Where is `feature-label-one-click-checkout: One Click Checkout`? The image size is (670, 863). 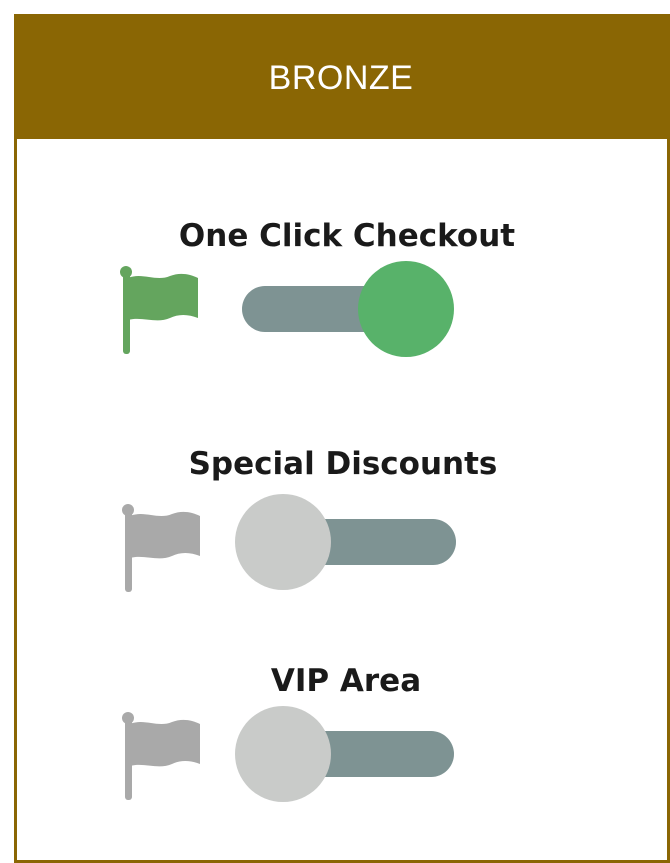 feature-label-one-click-checkout: One Click Checkout is located at coordinates (347, 236).